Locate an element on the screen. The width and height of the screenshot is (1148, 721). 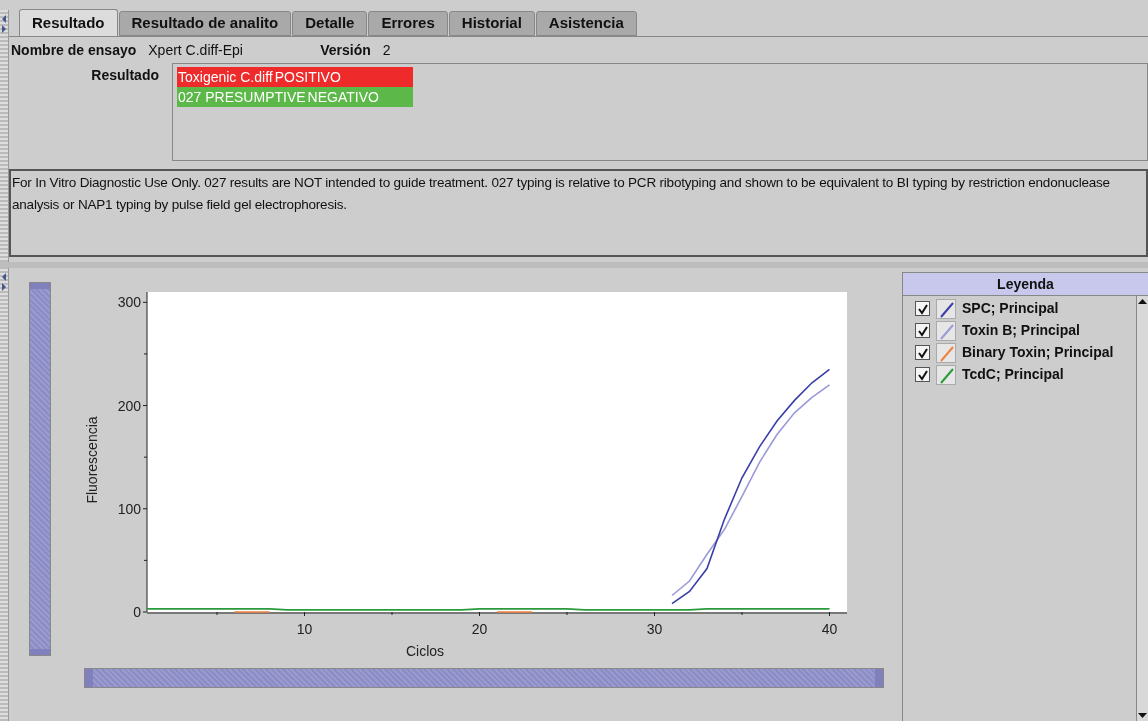
assay-name: Xpert C.diff-Epi is located at coordinates (196, 50).